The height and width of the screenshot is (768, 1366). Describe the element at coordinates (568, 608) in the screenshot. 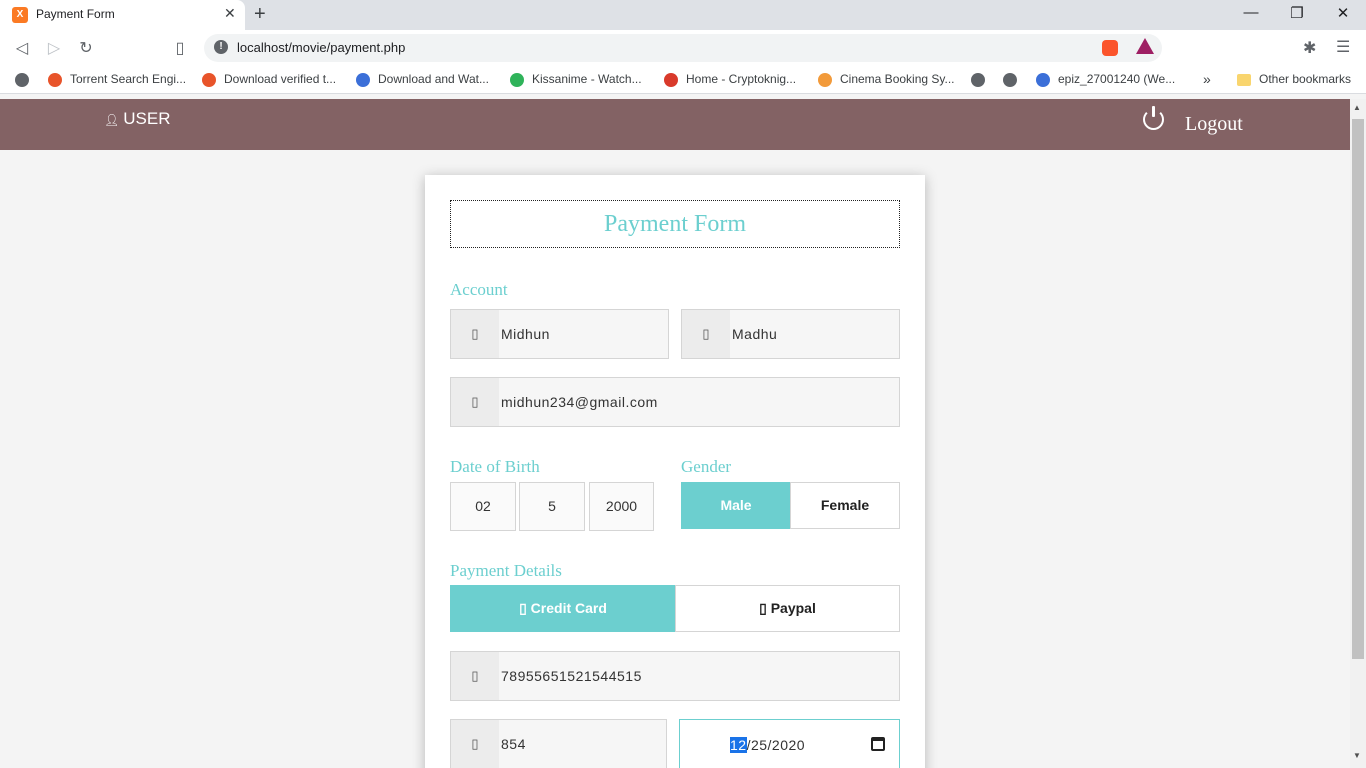

I see `credit-card-label: Credit Card` at that location.